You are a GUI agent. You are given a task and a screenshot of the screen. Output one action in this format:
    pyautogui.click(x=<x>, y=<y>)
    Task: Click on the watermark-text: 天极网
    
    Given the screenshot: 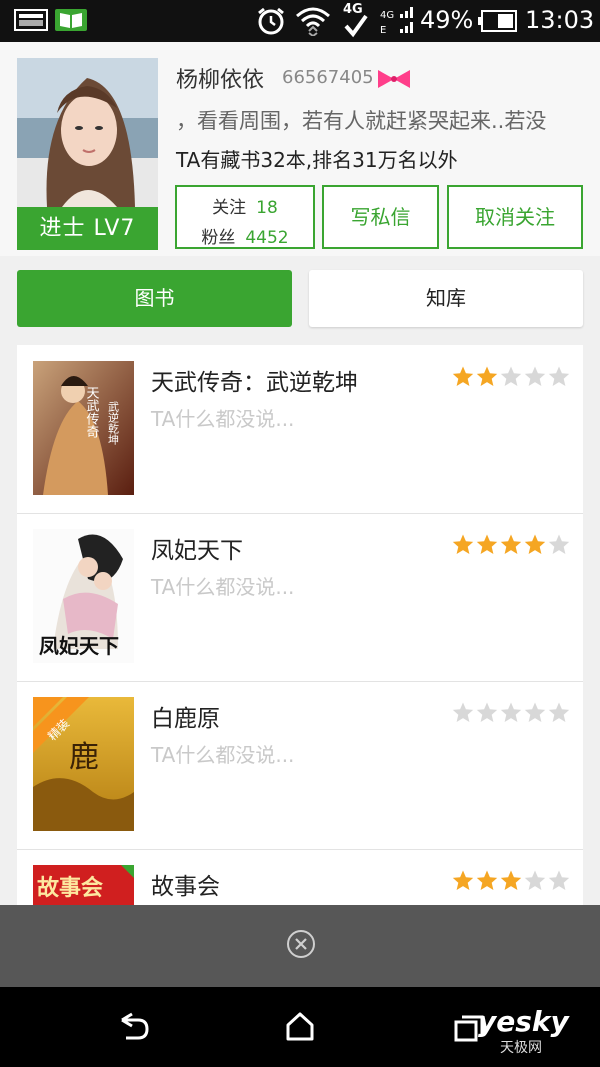 What is the action you would take?
    pyautogui.click(x=521, y=1048)
    